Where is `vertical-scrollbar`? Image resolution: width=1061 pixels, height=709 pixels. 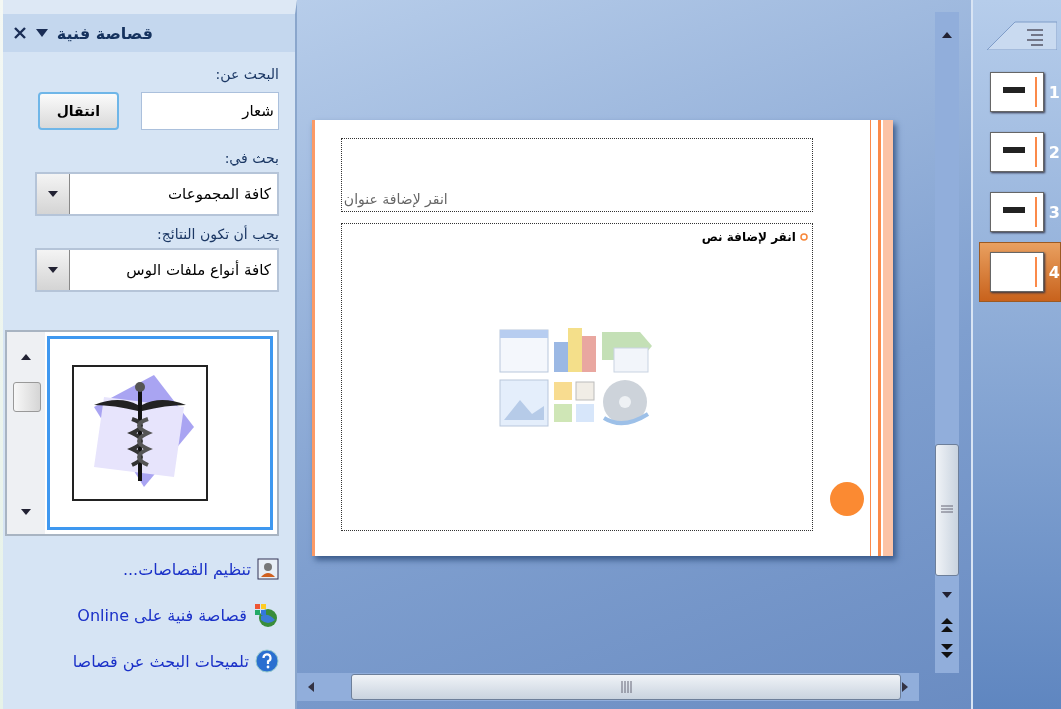 vertical-scrollbar is located at coordinates (946, 342).